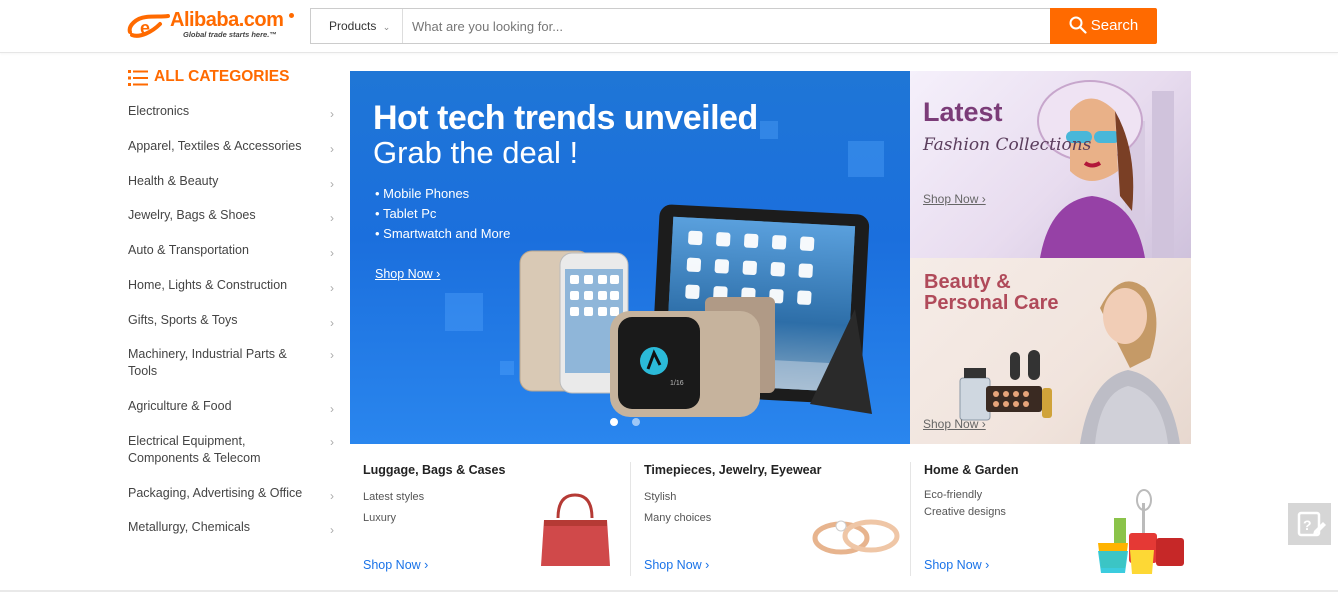  I want to click on fashion-banner: Latest Fashion Collections Shop Now ›, so click(1050, 164).